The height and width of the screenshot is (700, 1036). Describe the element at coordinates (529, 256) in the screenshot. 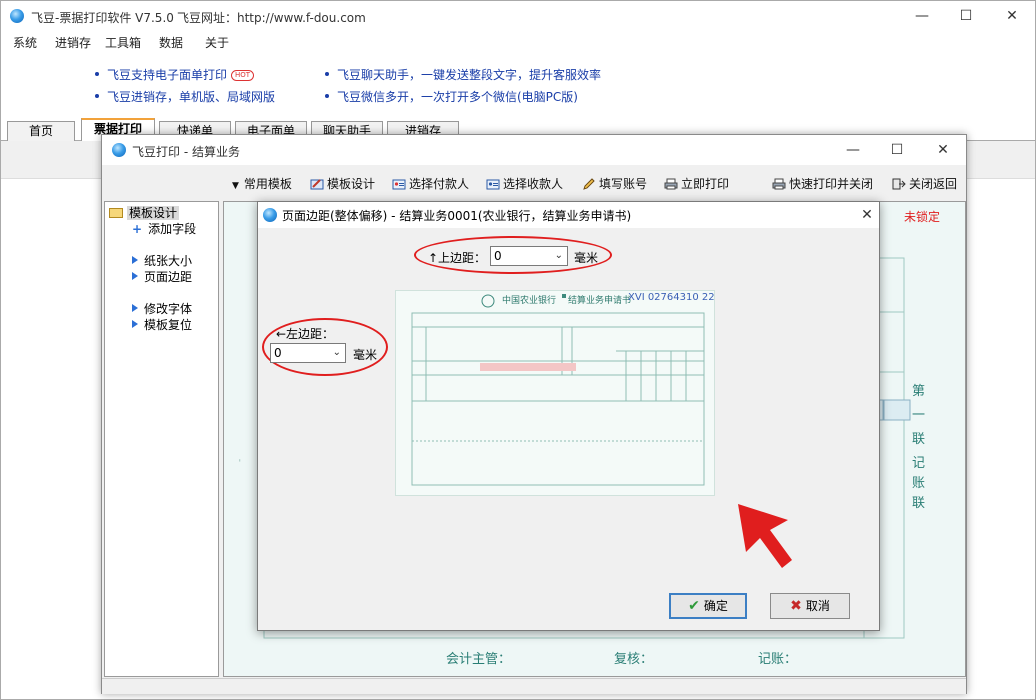

I see `top-margin-select: 0 ⌄` at that location.